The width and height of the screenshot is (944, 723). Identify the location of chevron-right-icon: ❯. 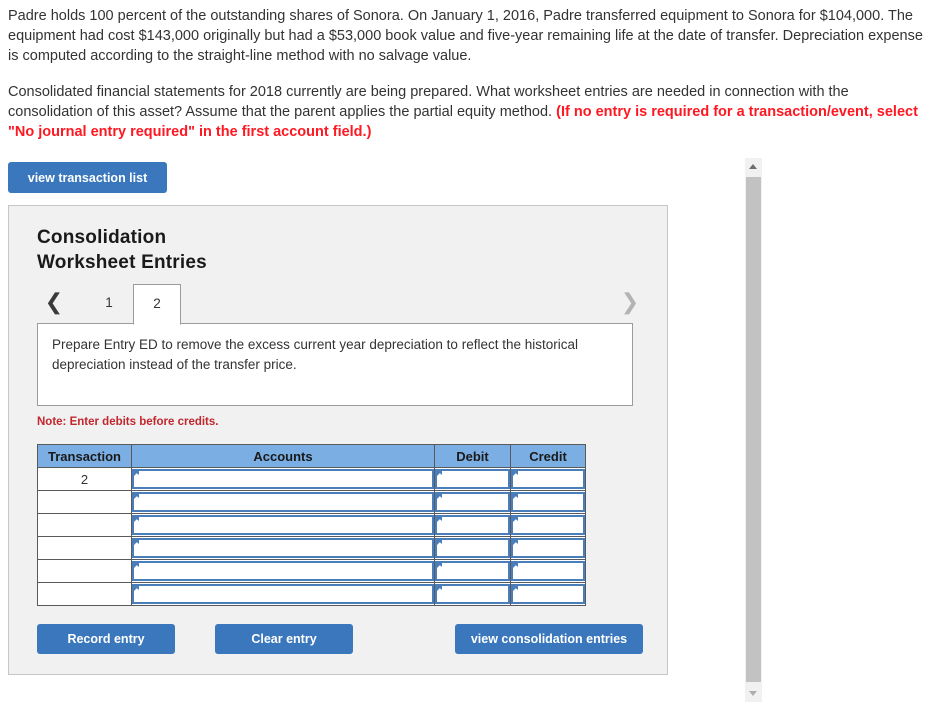
(630, 303).